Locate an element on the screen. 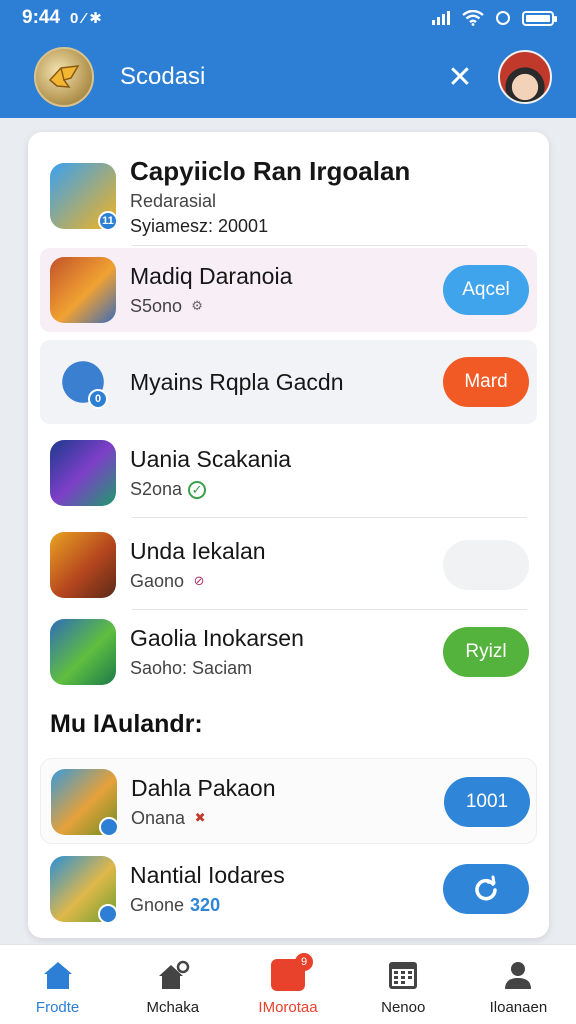 The height and width of the screenshot is (1024, 576). list-item: Gaolia Inokarsen Saoho: Saciam Ryizl is located at coordinates (288, 652).